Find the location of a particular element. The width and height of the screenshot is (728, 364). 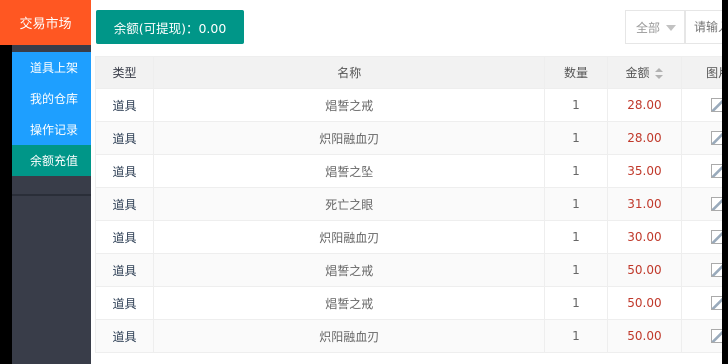

type-filter-select: 全部 is located at coordinates (655, 27).